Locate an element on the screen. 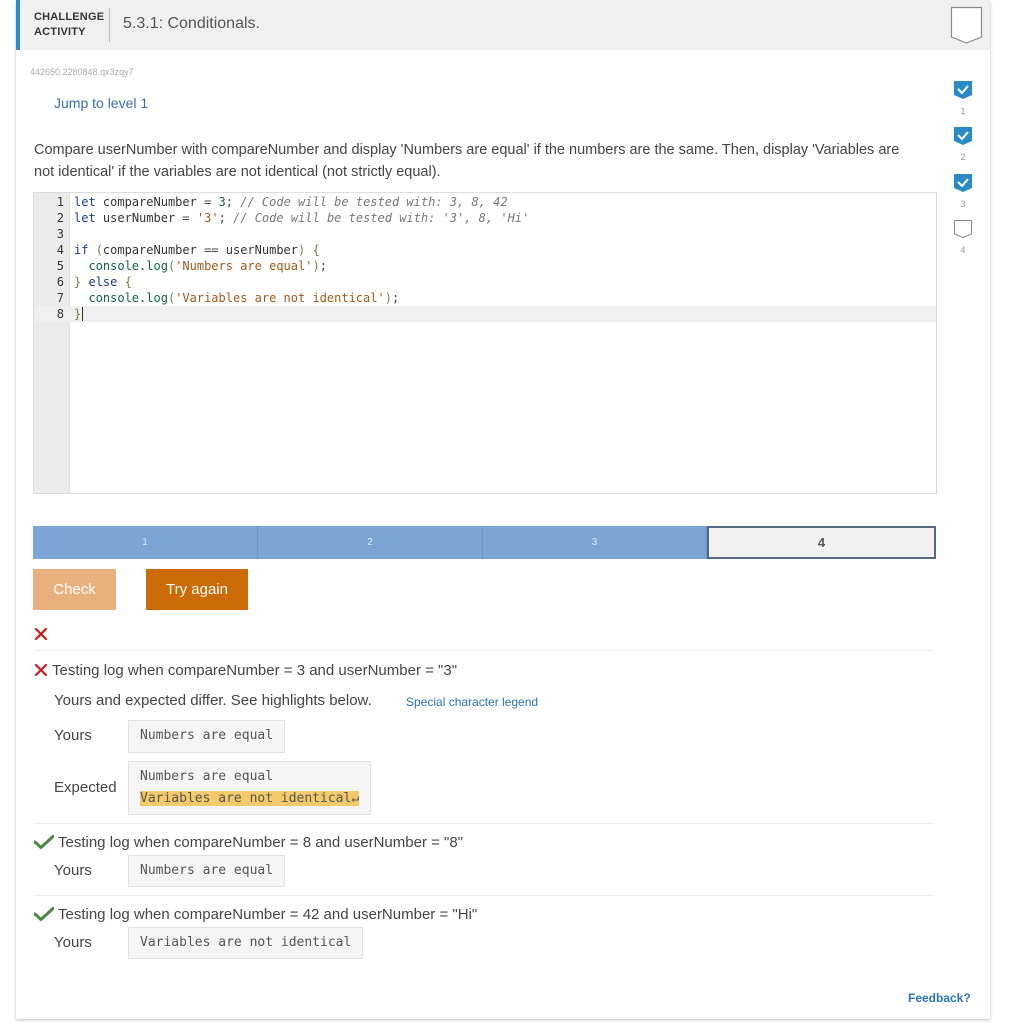 This screenshot has width=1022, height=1024. line-number: 2 is located at coordinates (60, 218).